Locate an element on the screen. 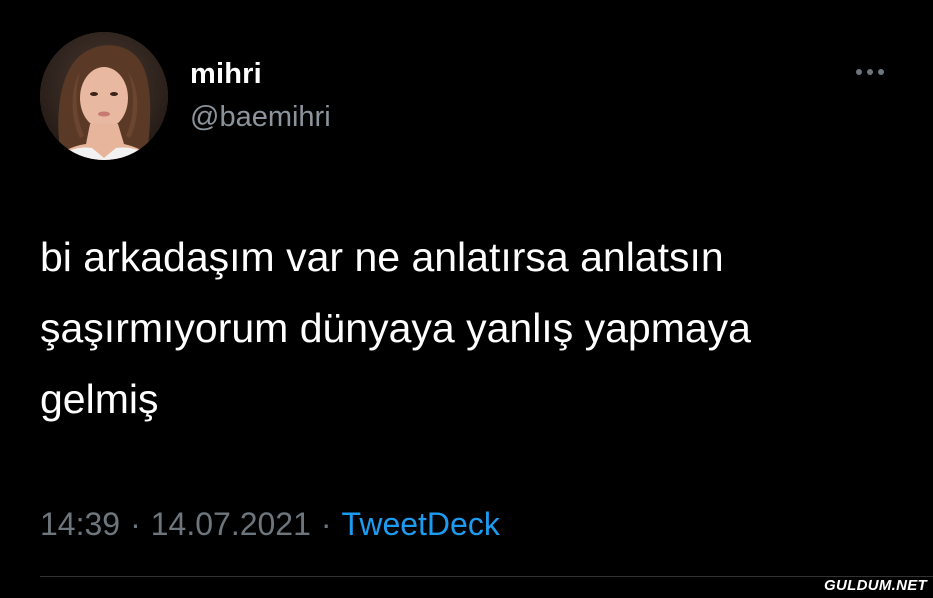 The image size is (933, 598). display-name: mihri is located at coordinates (226, 74).